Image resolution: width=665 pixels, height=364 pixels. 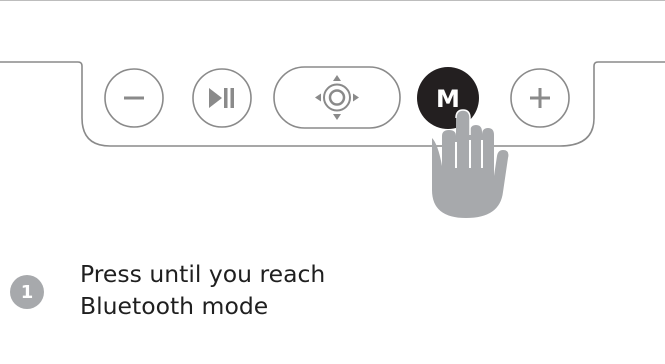 What do you see at coordinates (174, 306) in the screenshot?
I see `instruction-line-2: Bluetooth mode` at bounding box center [174, 306].